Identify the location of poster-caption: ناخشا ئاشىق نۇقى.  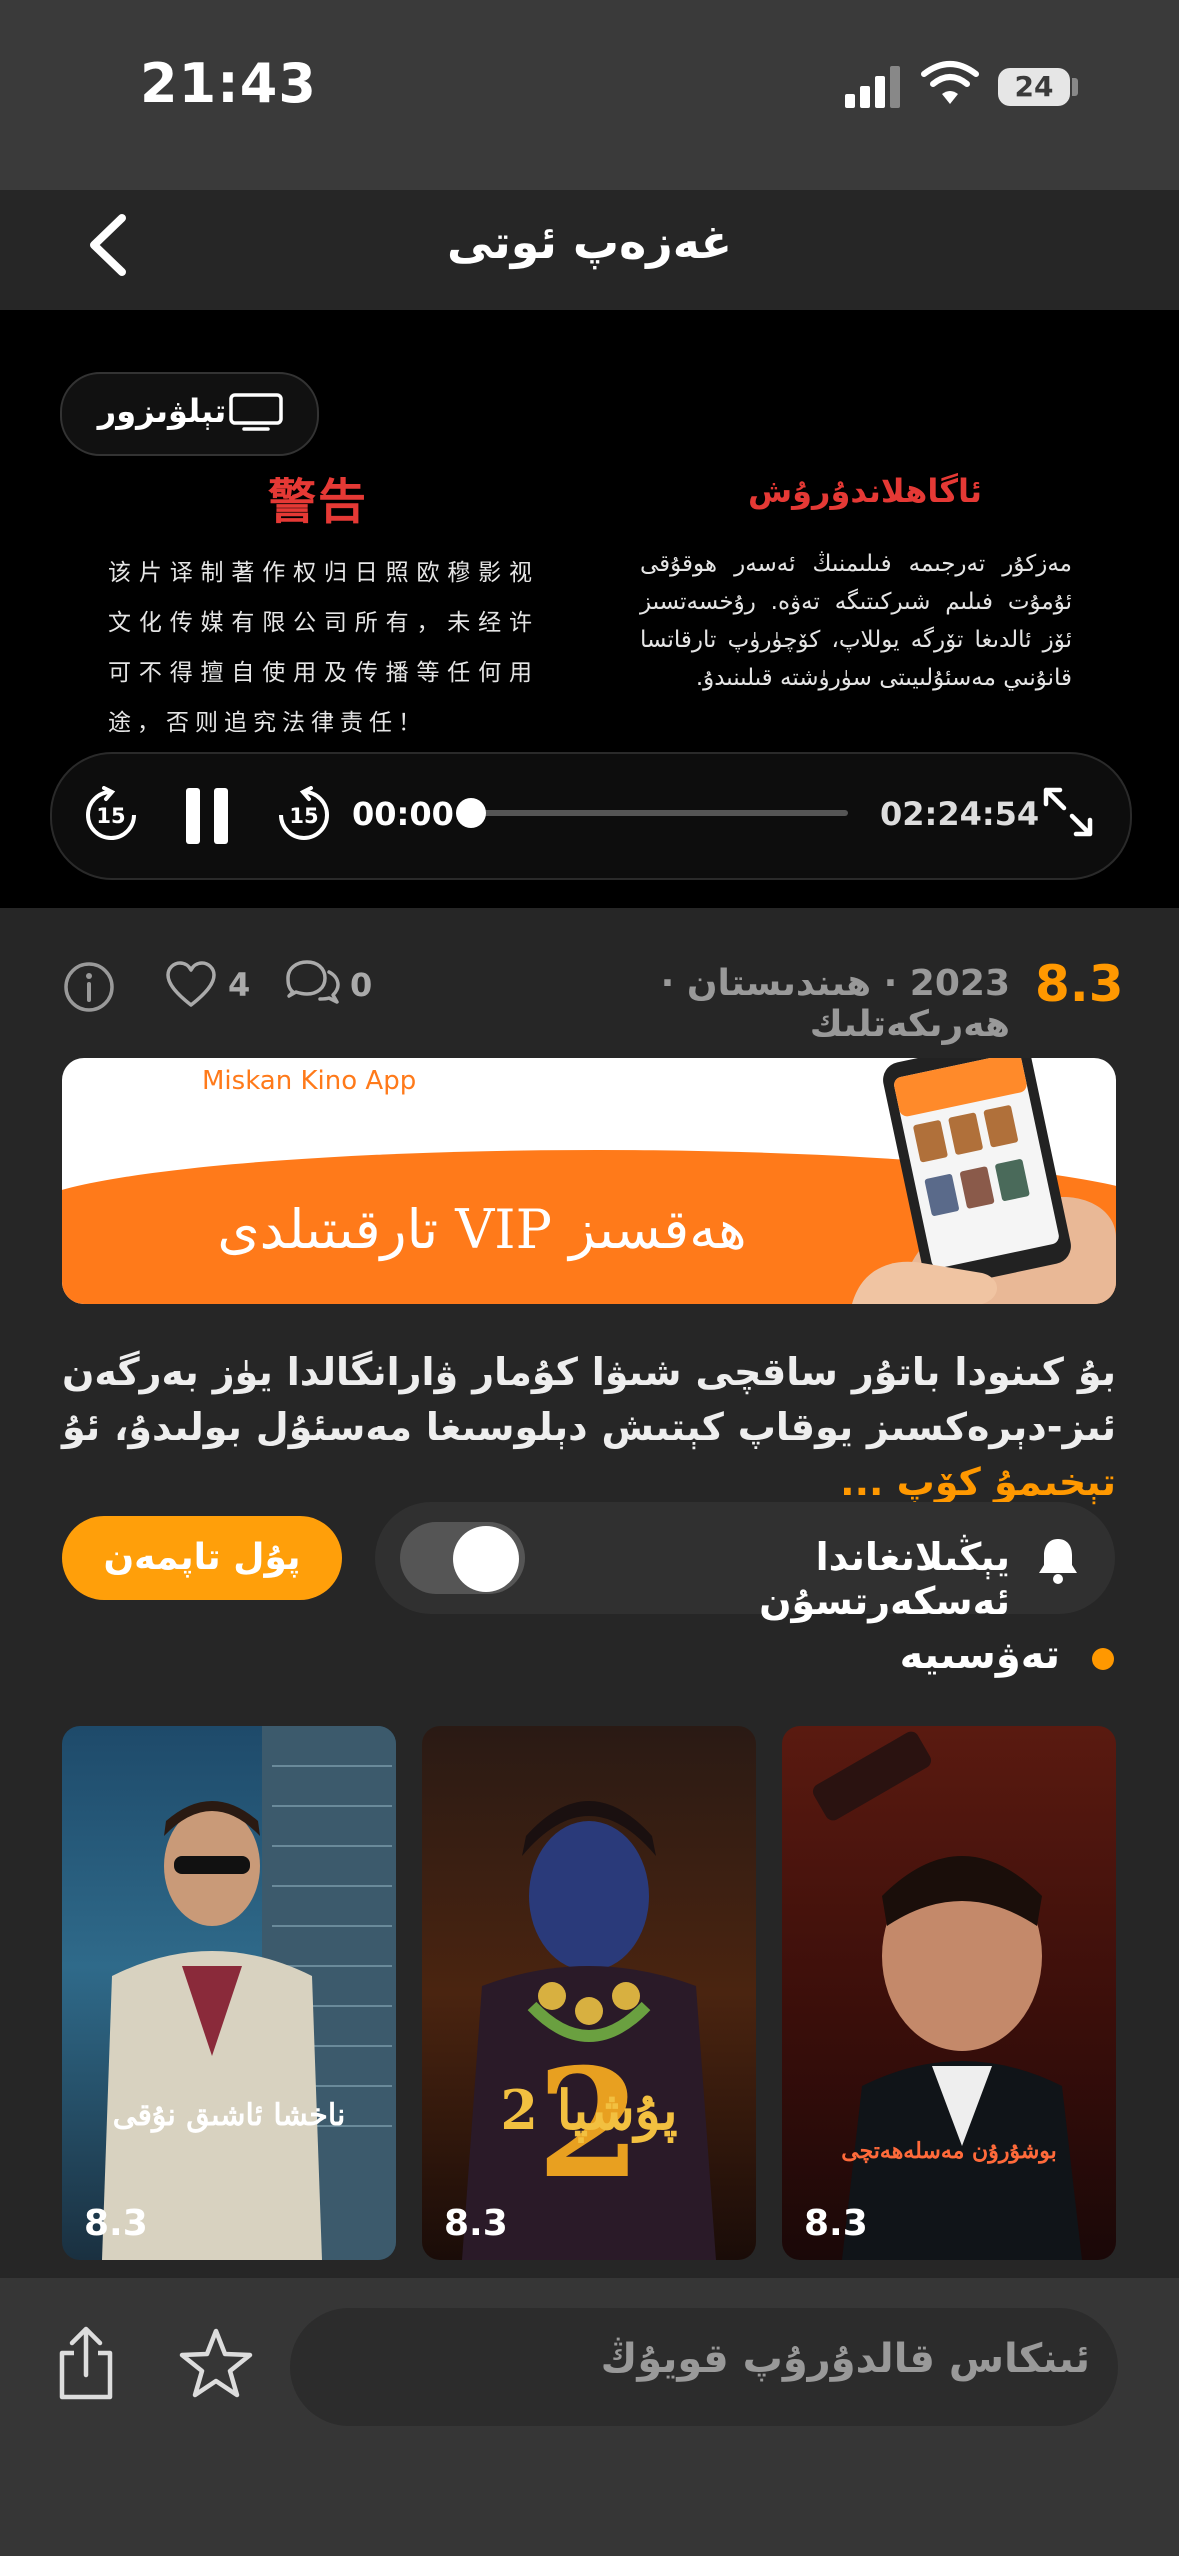
(229, 2115).